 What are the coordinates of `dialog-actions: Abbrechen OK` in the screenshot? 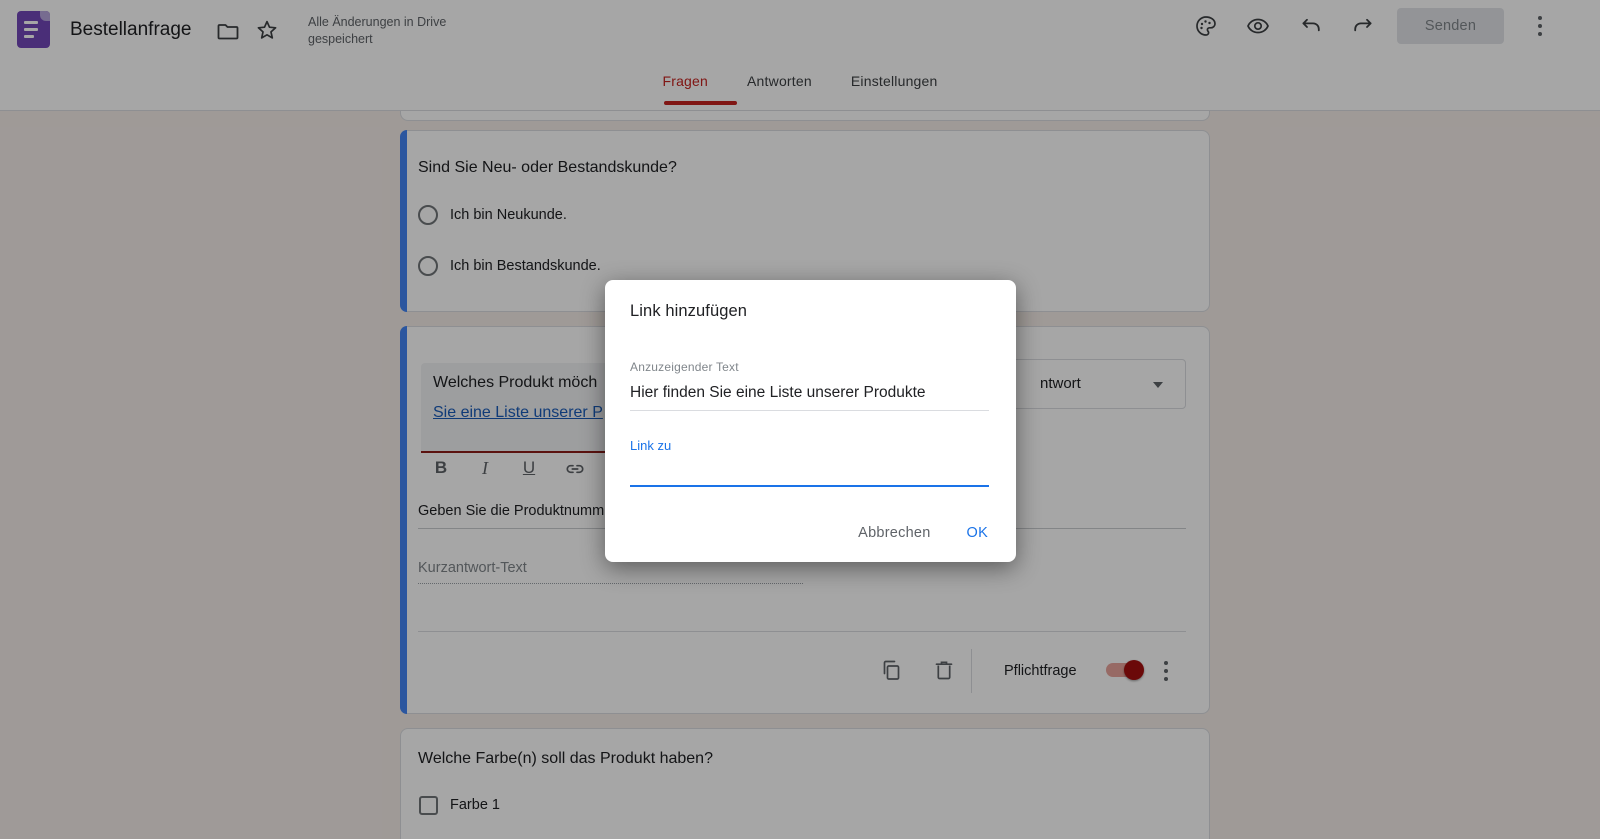 It's located at (923, 533).